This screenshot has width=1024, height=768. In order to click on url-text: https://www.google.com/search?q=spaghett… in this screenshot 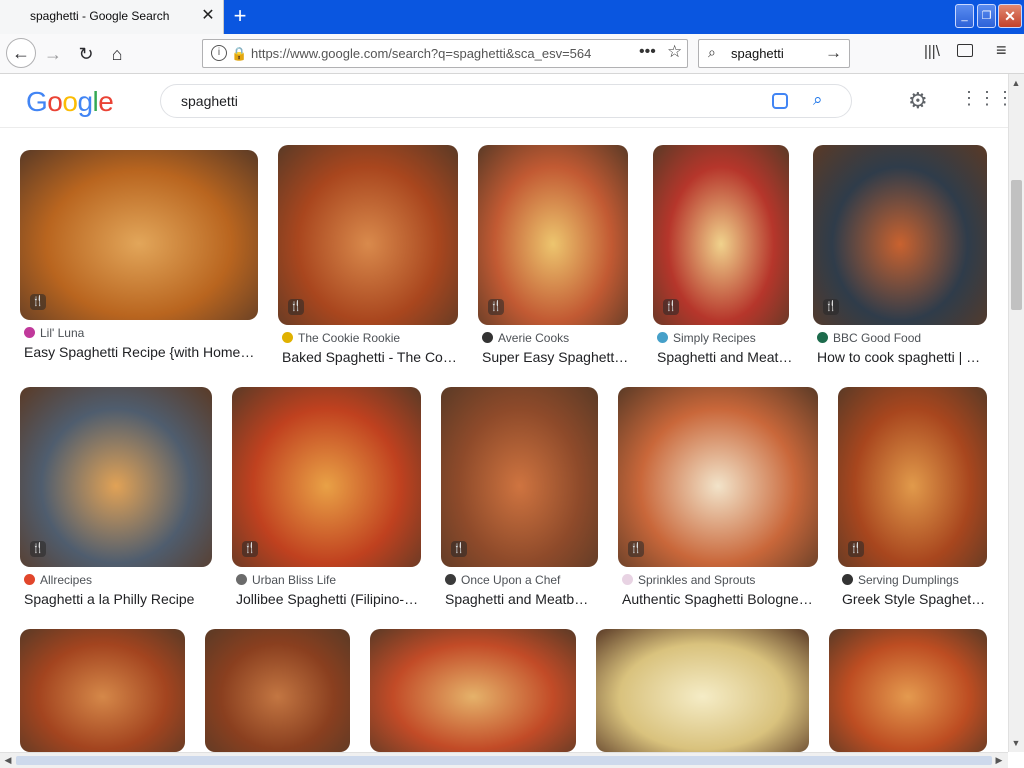, I will do `click(441, 53)`.